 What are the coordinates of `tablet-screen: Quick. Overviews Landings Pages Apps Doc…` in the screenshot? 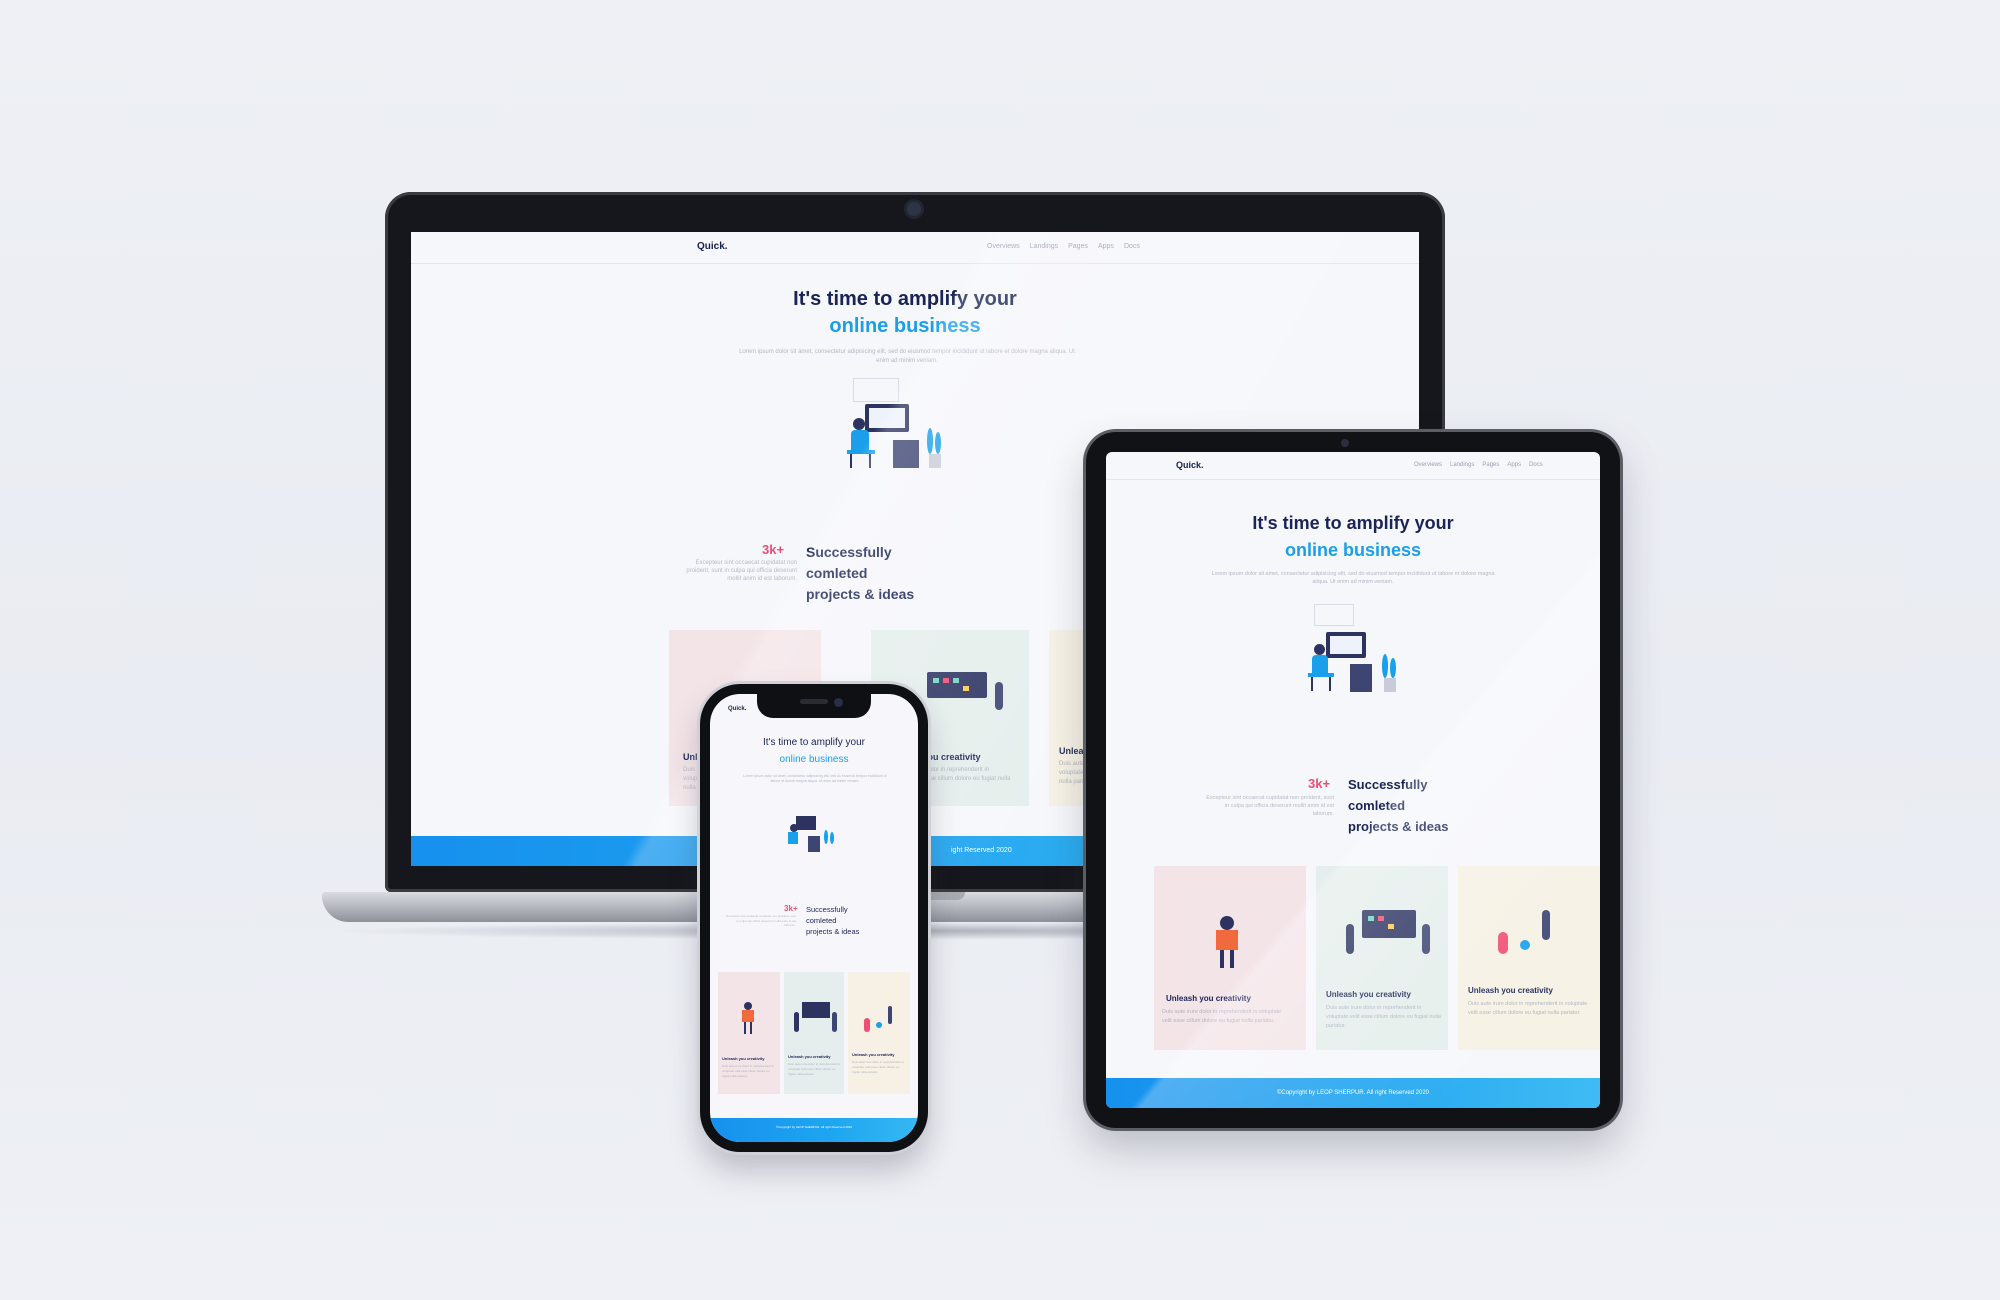 It's located at (1353, 780).